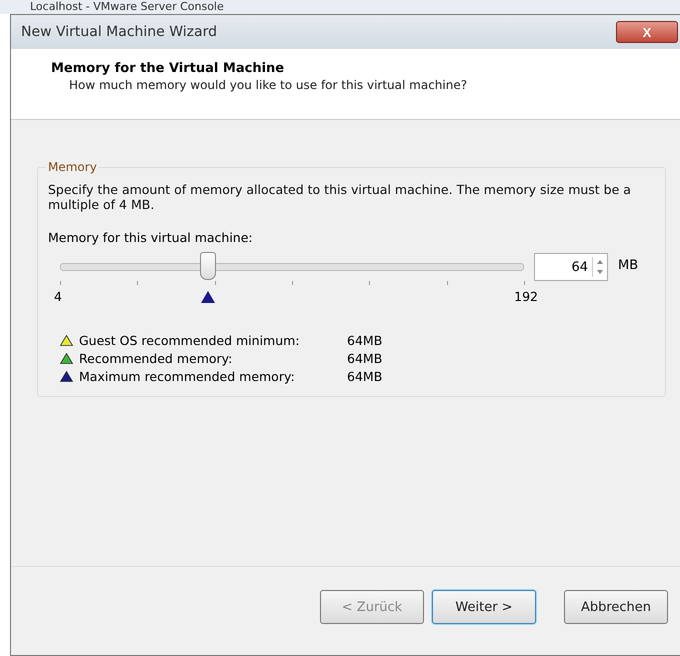 Image resolution: width=680 pixels, height=656 pixels. Describe the element at coordinates (187, 376) in the screenshot. I see `legend-label: Maximum recommended memory:` at that location.